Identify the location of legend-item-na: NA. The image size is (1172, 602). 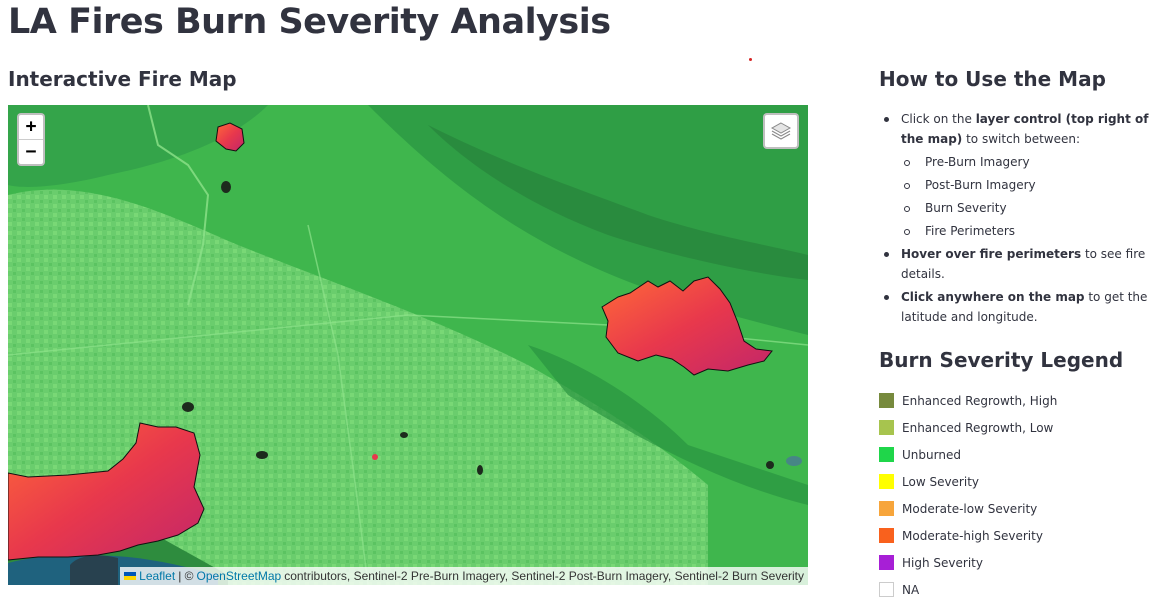
(1019, 589).